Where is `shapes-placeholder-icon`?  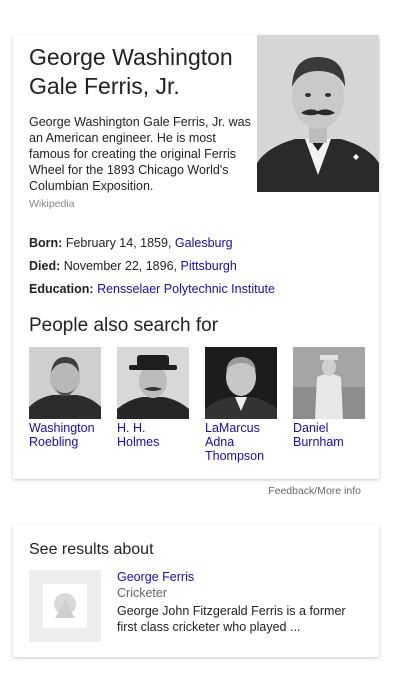 shapes-placeholder-icon is located at coordinates (65, 606).